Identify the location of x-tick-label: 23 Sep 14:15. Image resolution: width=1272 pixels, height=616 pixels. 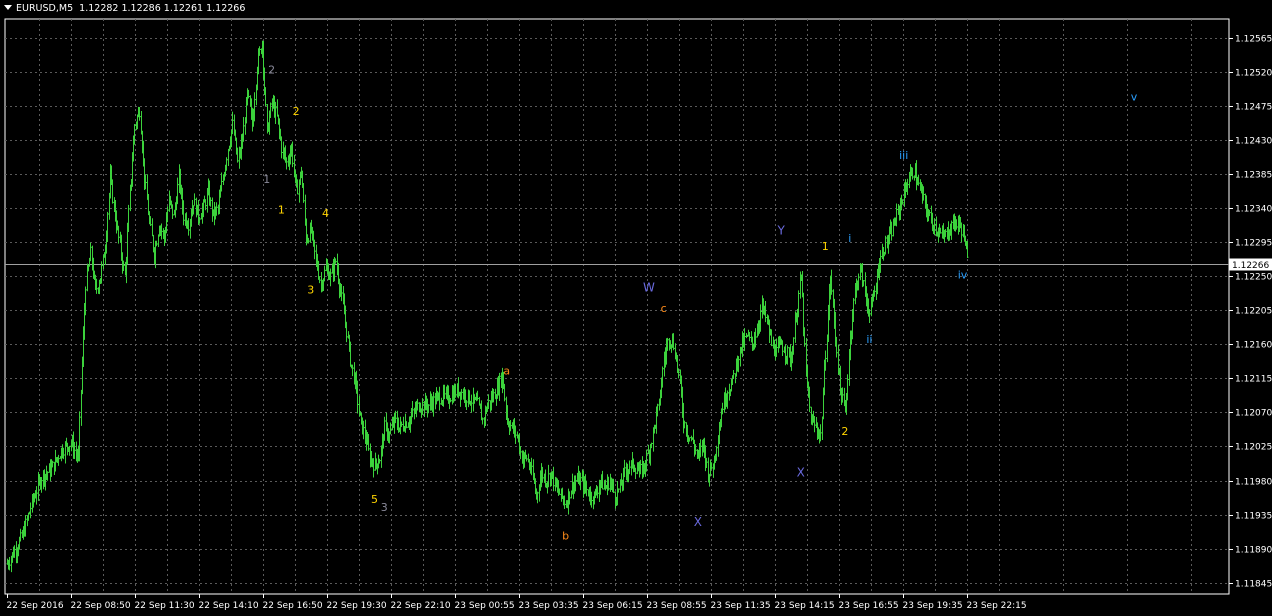
(805, 606).